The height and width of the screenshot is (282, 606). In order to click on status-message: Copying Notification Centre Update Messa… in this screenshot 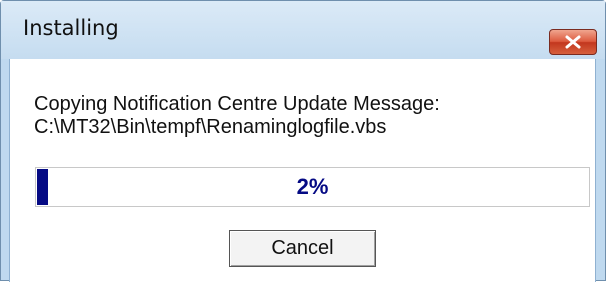, I will do `click(237, 116)`.